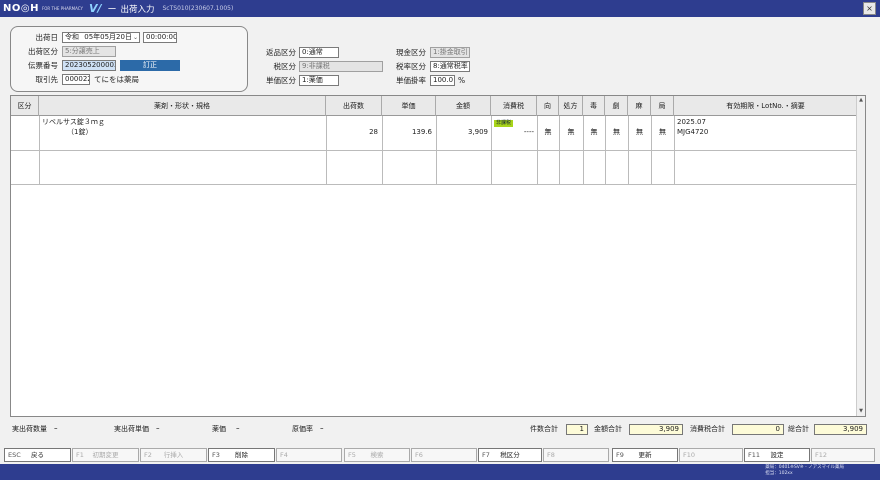  What do you see at coordinates (594, 106) in the screenshot?
I see `col-header-flag3: 毒` at bounding box center [594, 106].